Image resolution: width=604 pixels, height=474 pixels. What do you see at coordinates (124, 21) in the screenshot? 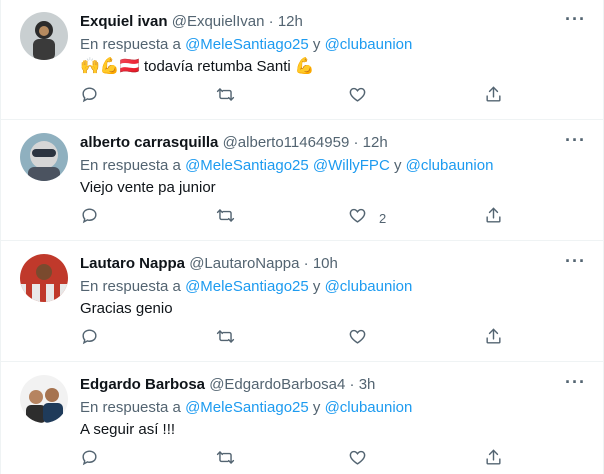
I see `author-name: Exquiel ivan` at bounding box center [124, 21].